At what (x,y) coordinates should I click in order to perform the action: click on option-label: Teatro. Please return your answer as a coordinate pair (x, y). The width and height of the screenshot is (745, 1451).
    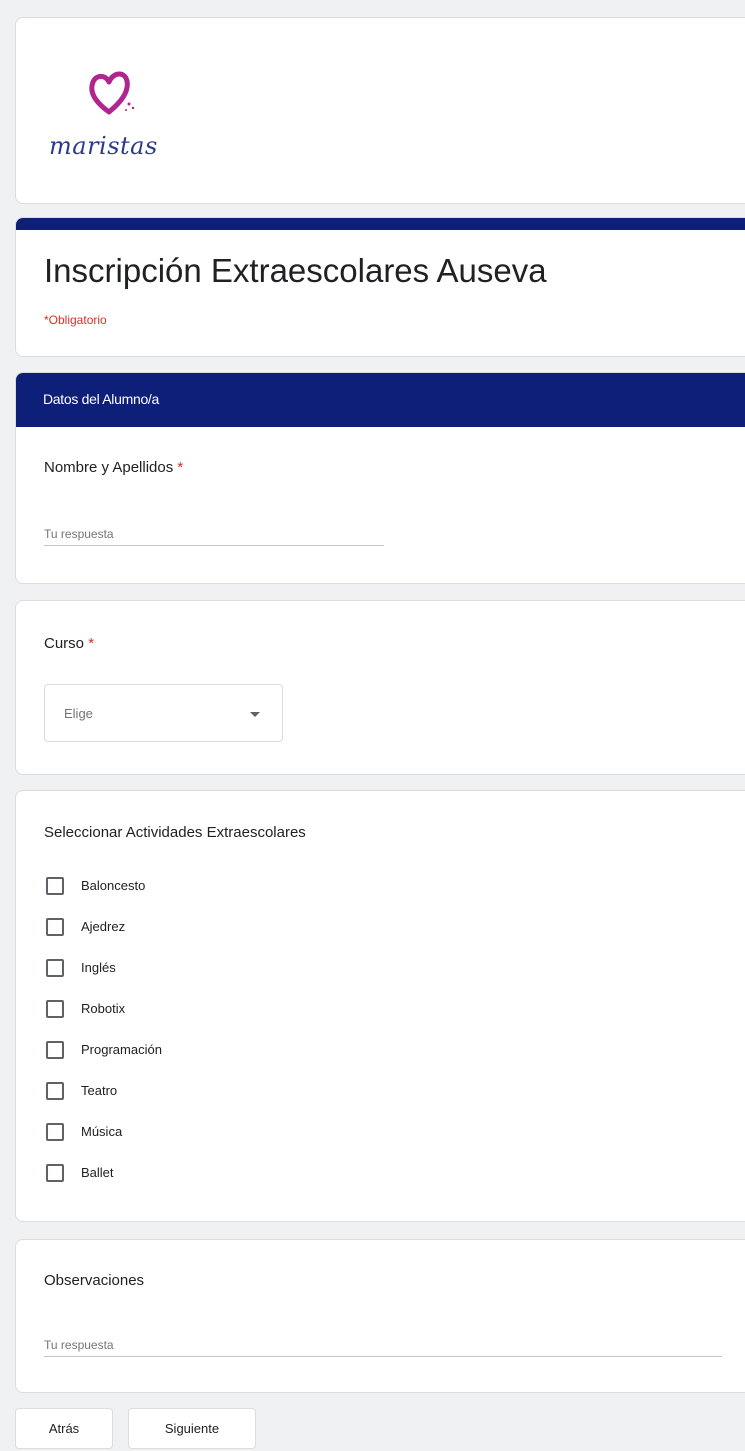
    Looking at the image, I should click on (99, 1090).